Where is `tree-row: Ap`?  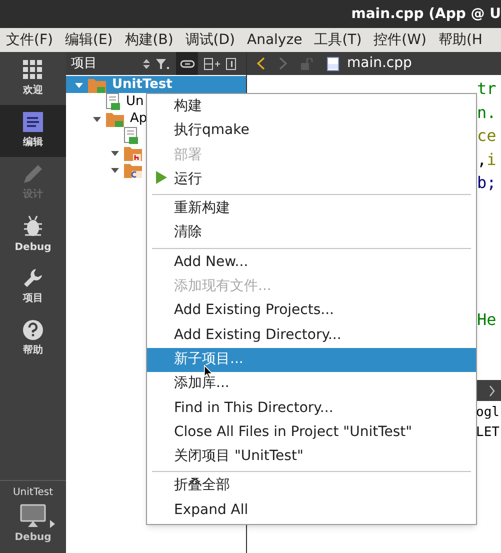
tree-row: Ap is located at coordinates (107, 118).